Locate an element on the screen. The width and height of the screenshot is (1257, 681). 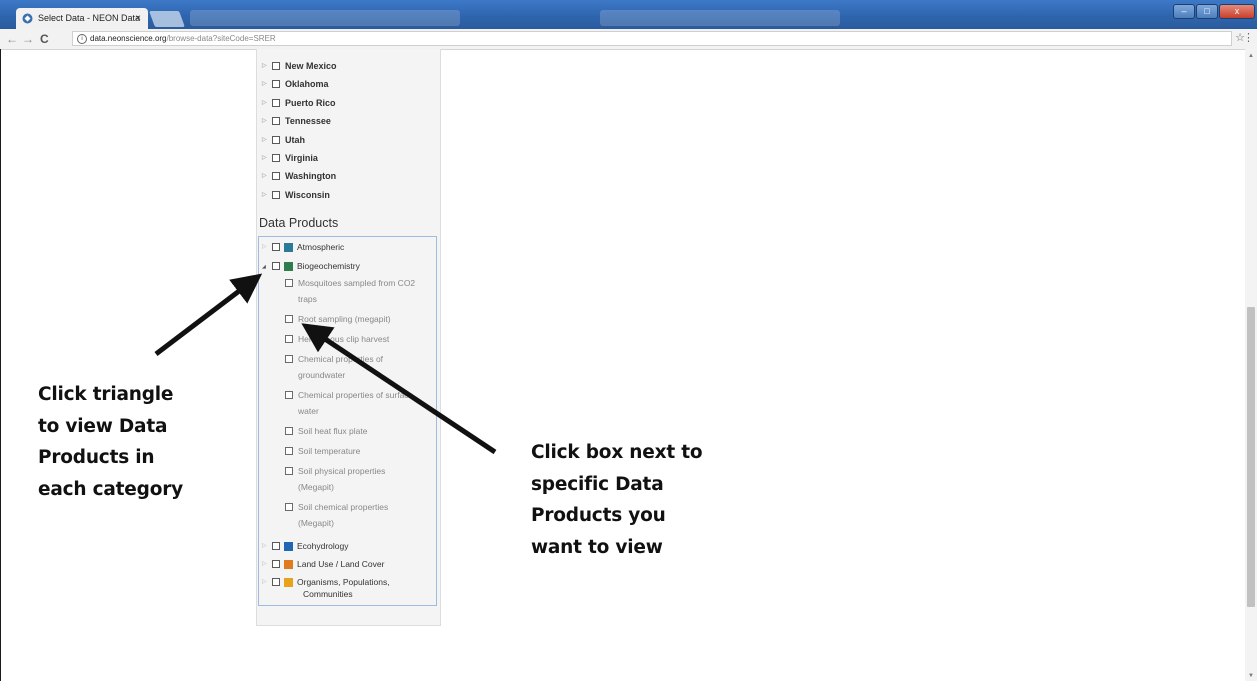
arrow-to-checkbox is located at coordinates (399, 389).